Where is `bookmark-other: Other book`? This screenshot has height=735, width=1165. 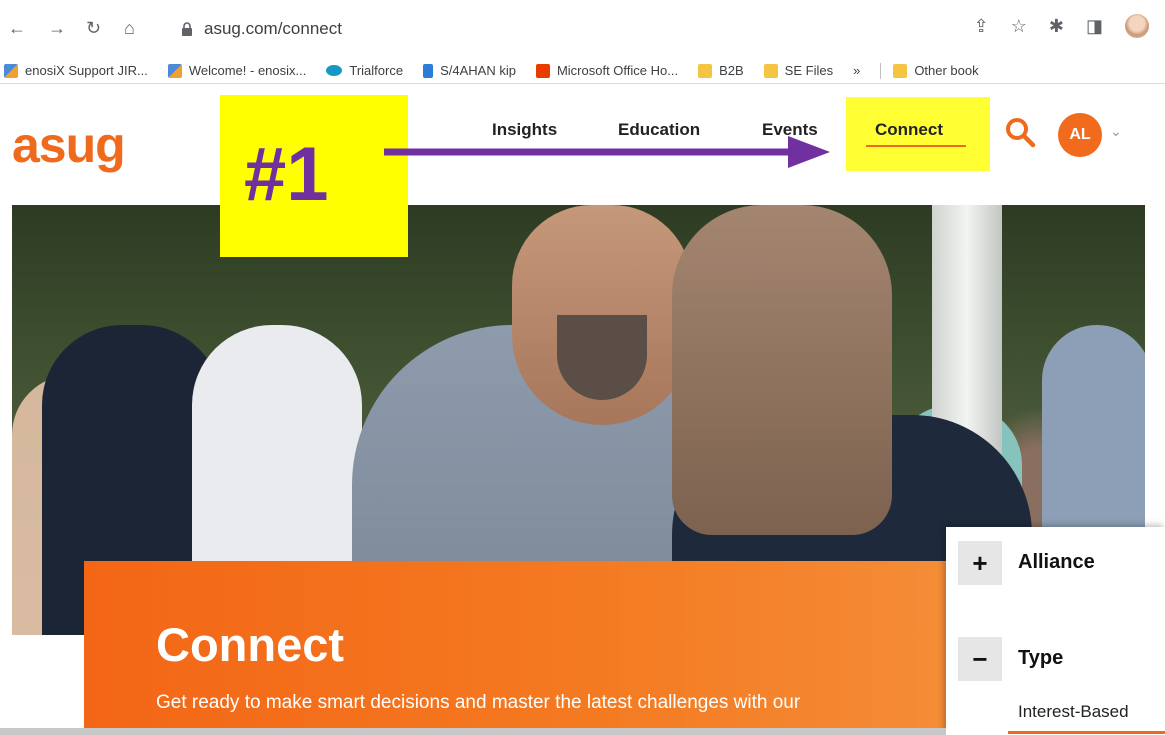 bookmark-other: Other book is located at coordinates (936, 70).